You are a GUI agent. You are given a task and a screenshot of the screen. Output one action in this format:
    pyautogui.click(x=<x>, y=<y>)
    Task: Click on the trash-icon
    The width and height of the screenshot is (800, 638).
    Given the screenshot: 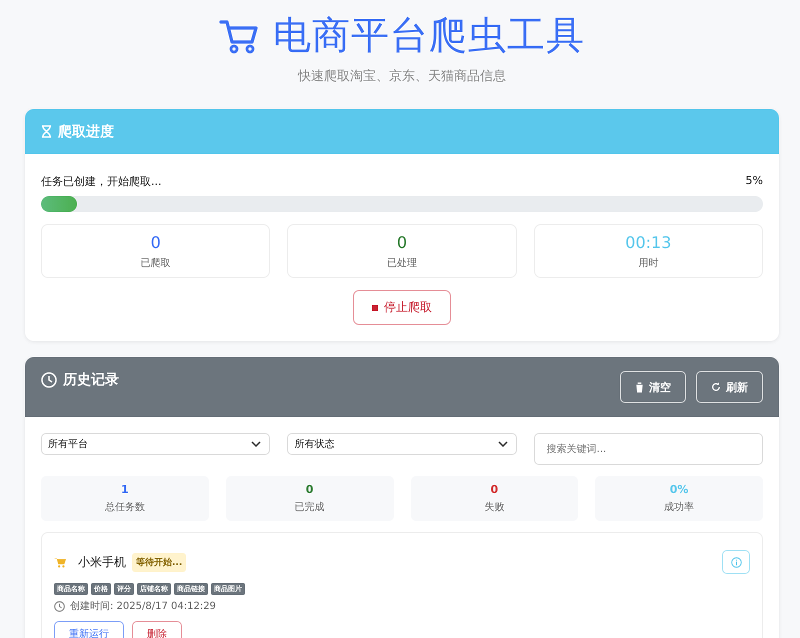 What is the action you would take?
    pyautogui.click(x=639, y=387)
    